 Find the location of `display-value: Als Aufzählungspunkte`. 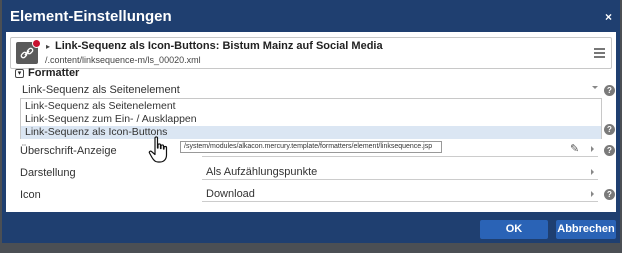

display-value: Als Aufzählungspunkte is located at coordinates (262, 172).